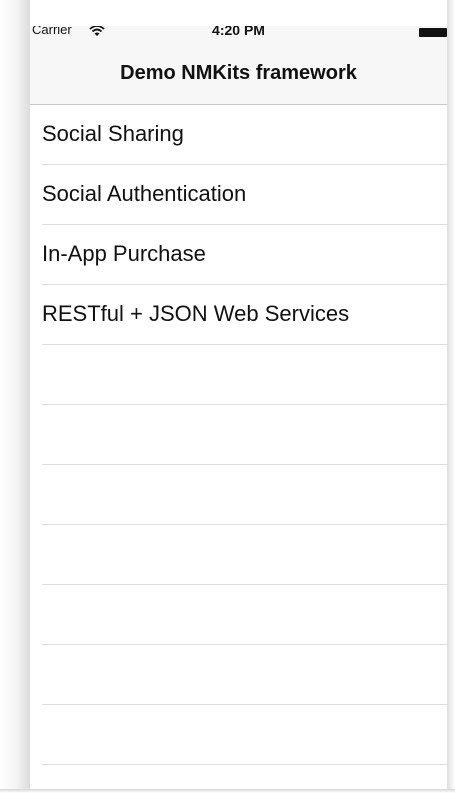 The height and width of the screenshot is (793, 455). Describe the element at coordinates (238, 73) in the screenshot. I see `page-title: Demo NMKits framework` at that location.